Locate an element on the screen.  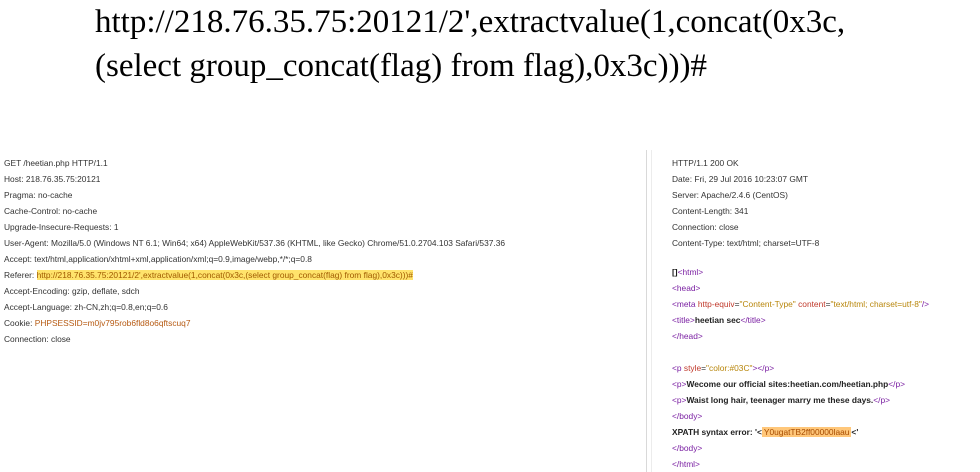
html-close-tag: </html> is located at coordinates (686, 464).